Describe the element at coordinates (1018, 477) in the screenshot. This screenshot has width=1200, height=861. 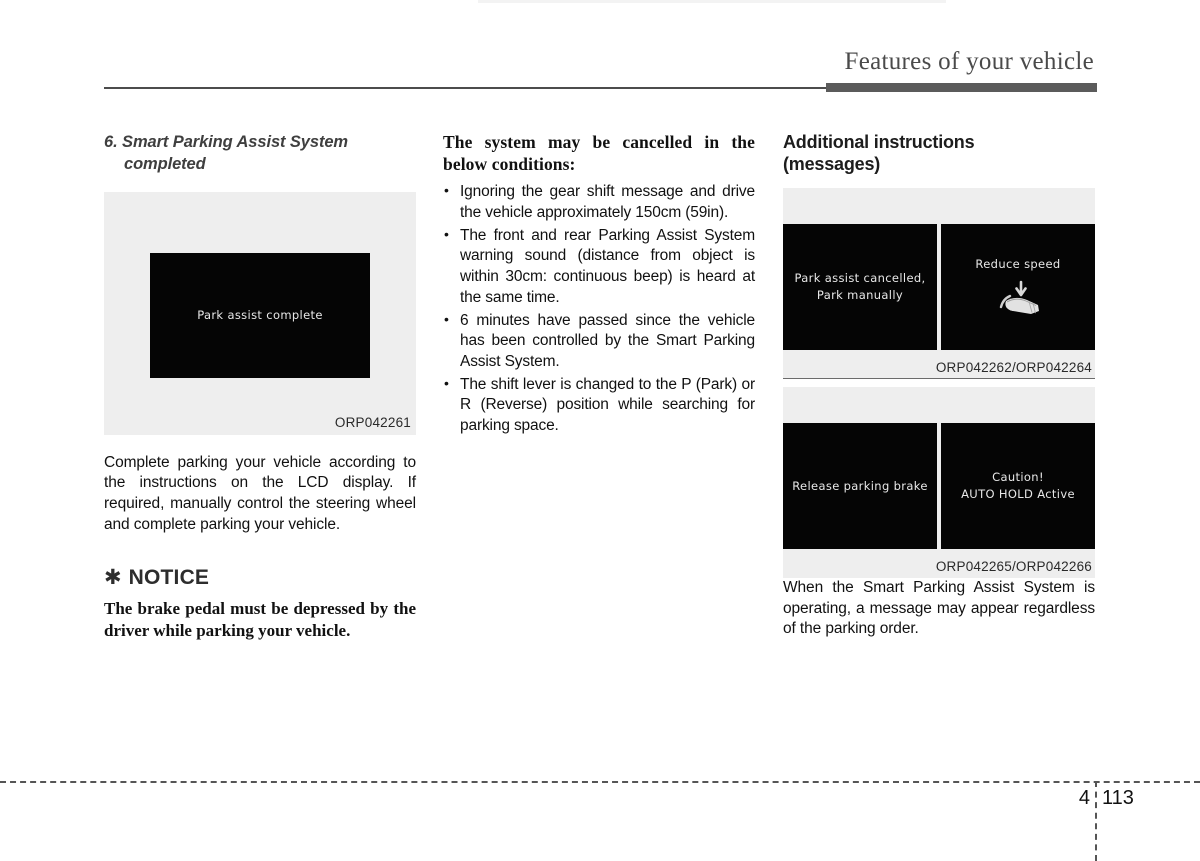
I see `lcd-text-line1: Caution!` at that location.